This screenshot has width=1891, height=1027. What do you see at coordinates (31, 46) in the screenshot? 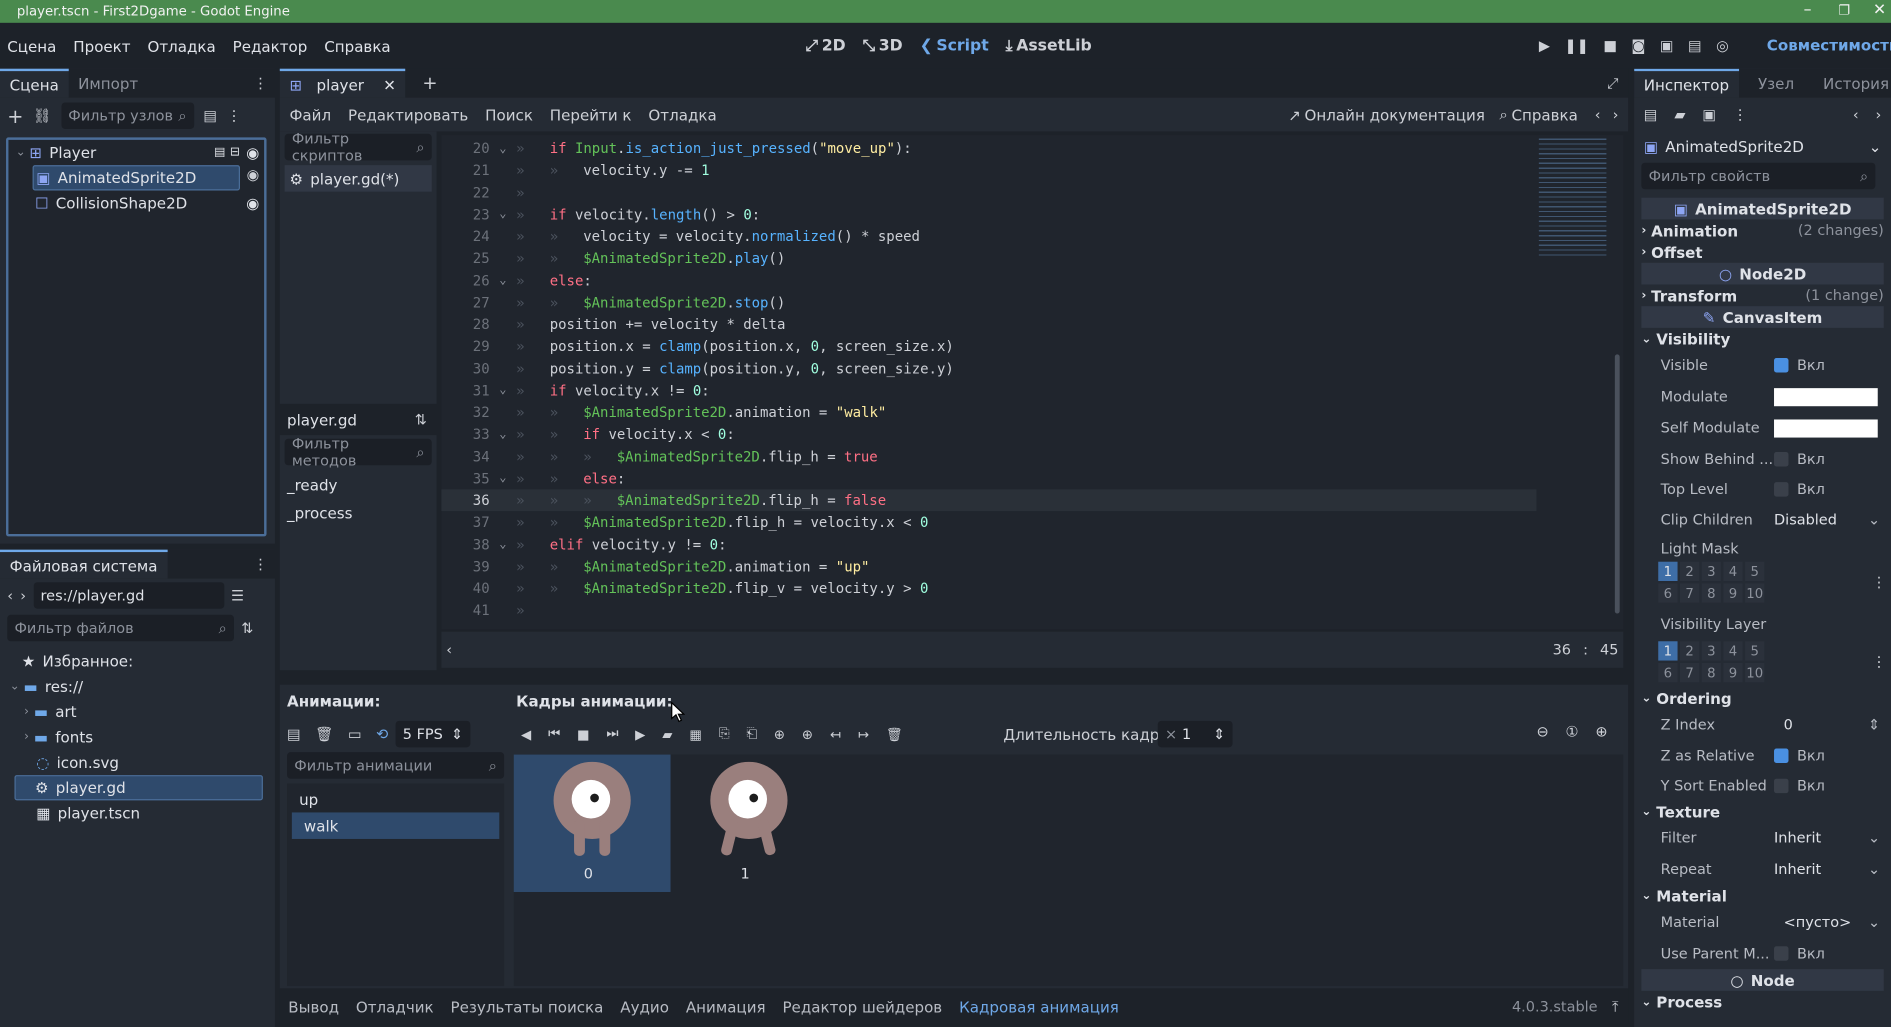
I see `menu-item: Сцена` at bounding box center [31, 46].